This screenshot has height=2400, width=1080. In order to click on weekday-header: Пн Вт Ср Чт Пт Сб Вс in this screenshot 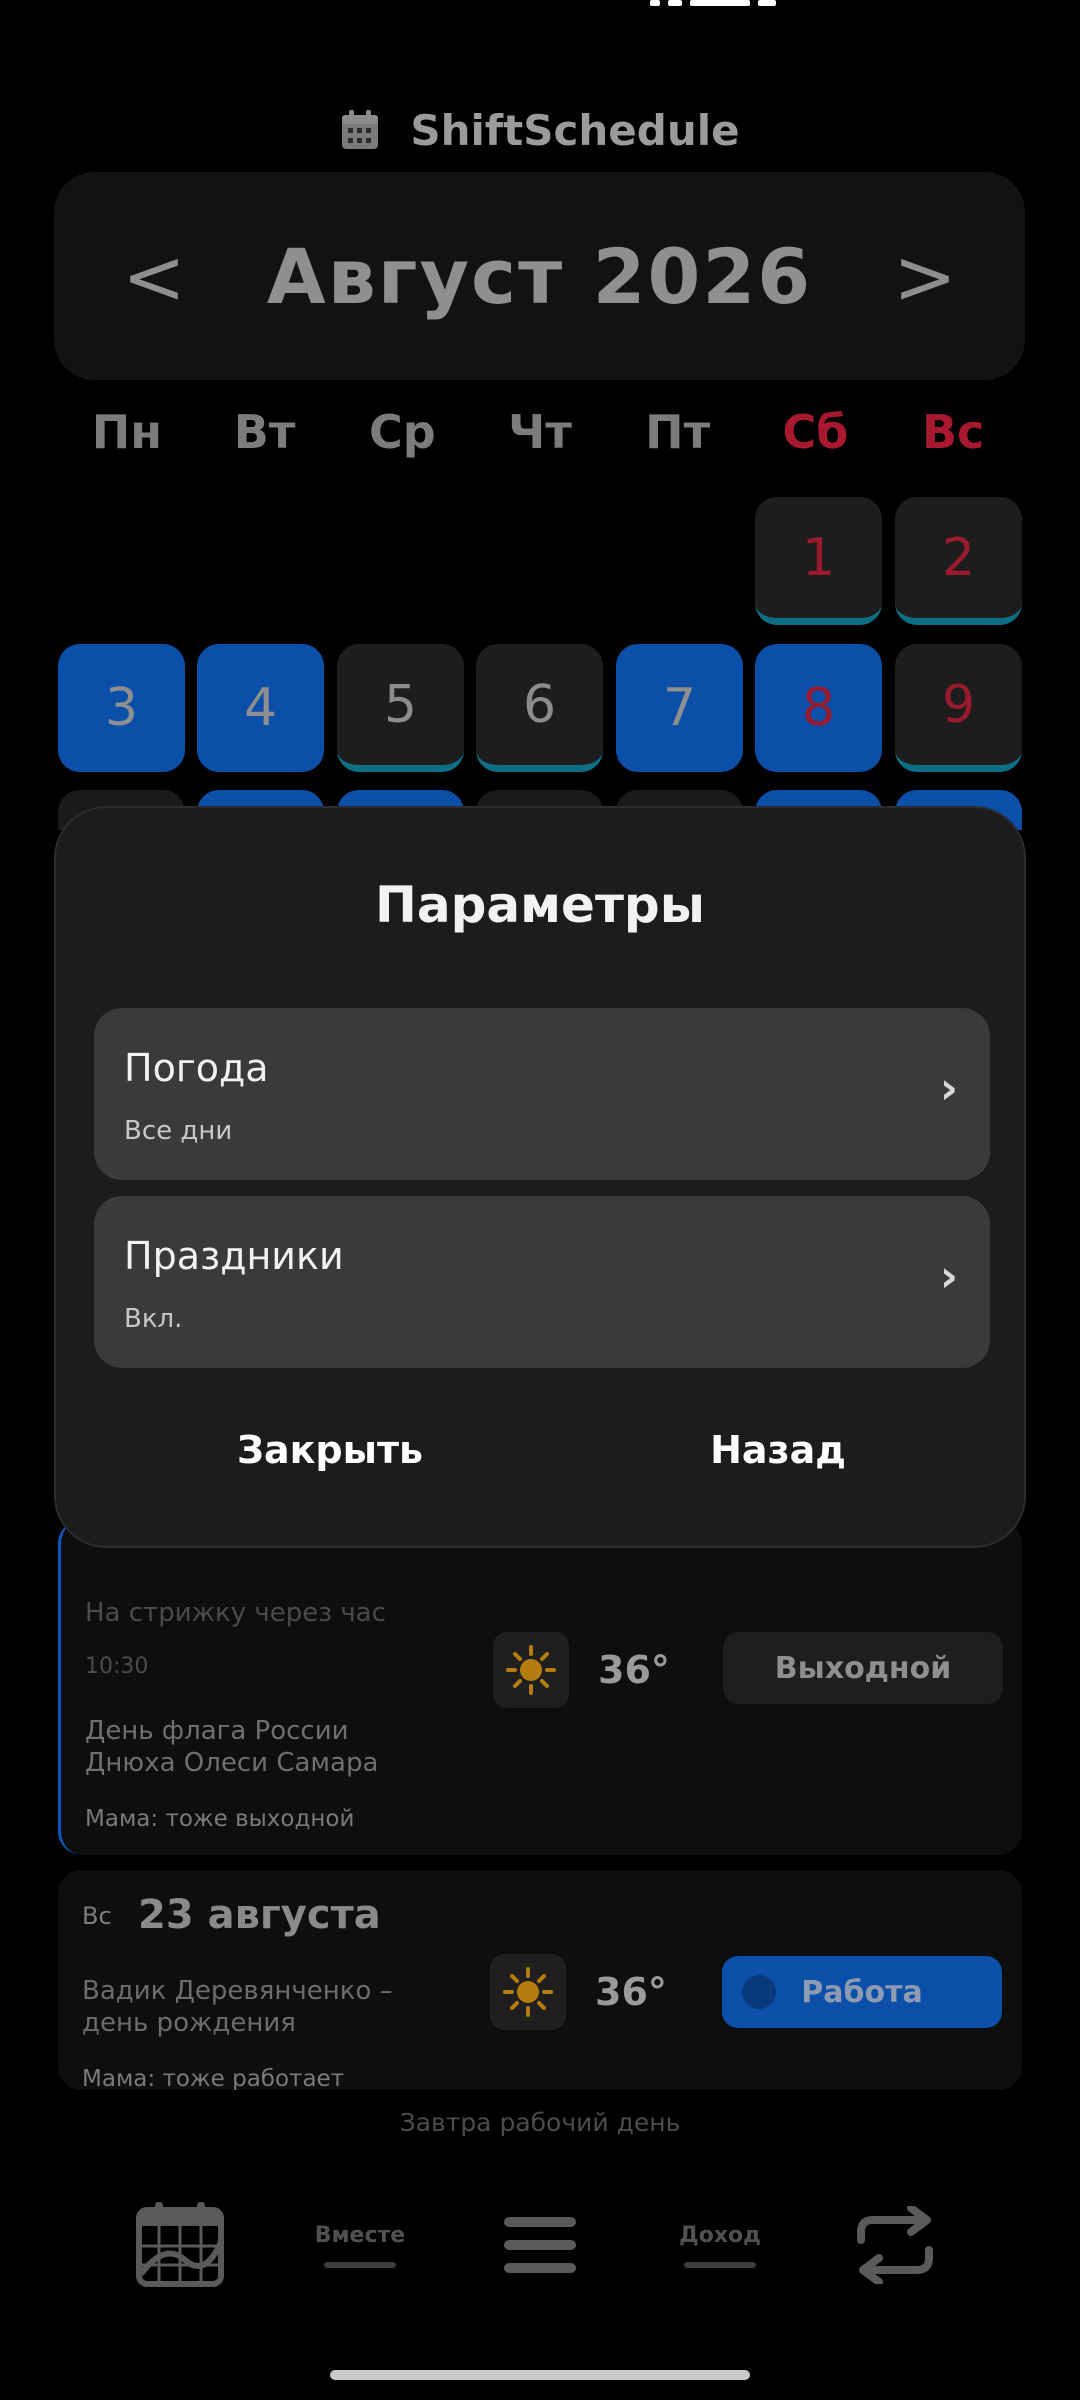, I will do `click(540, 440)`.